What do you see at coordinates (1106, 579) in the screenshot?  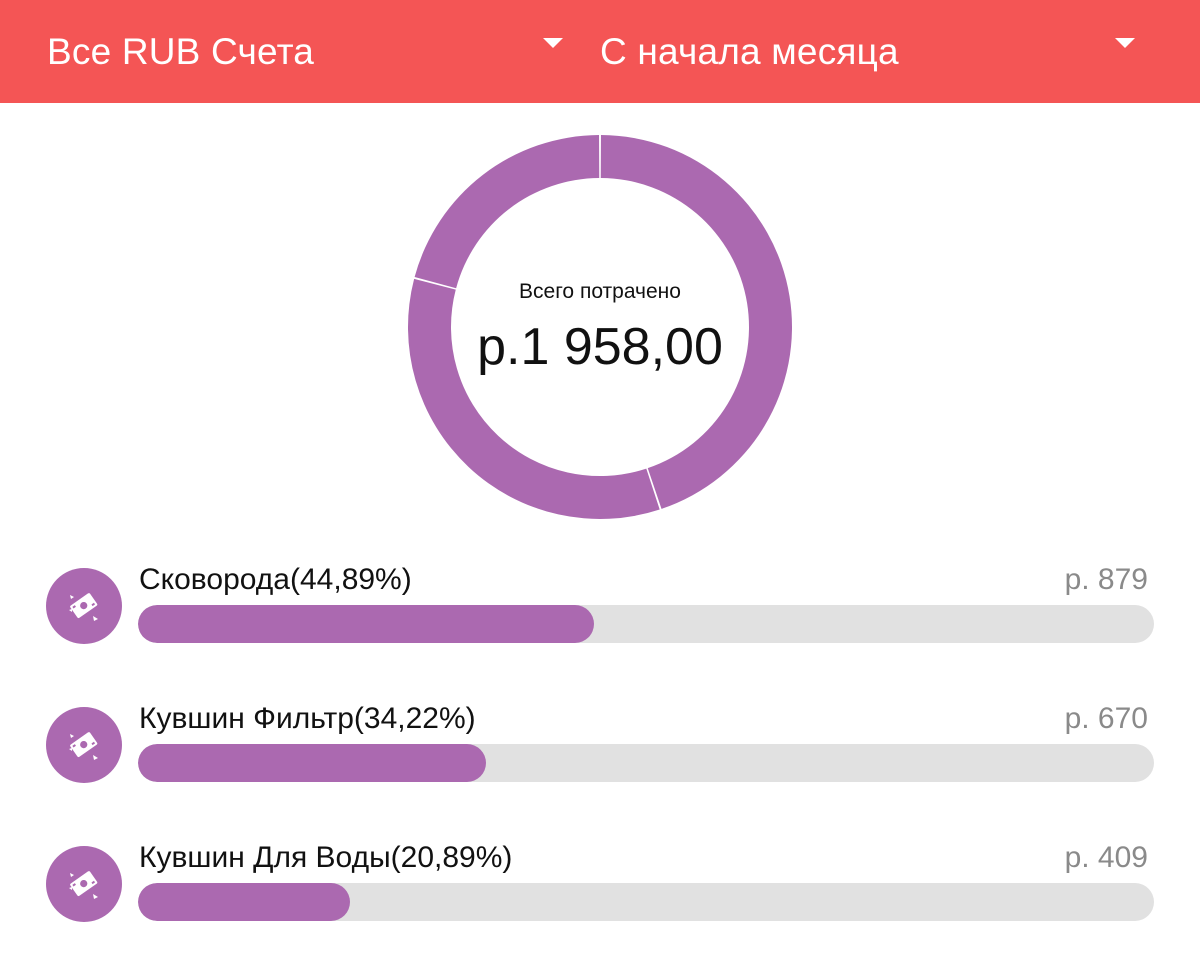 I see `category-amount: р. 879` at bounding box center [1106, 579].